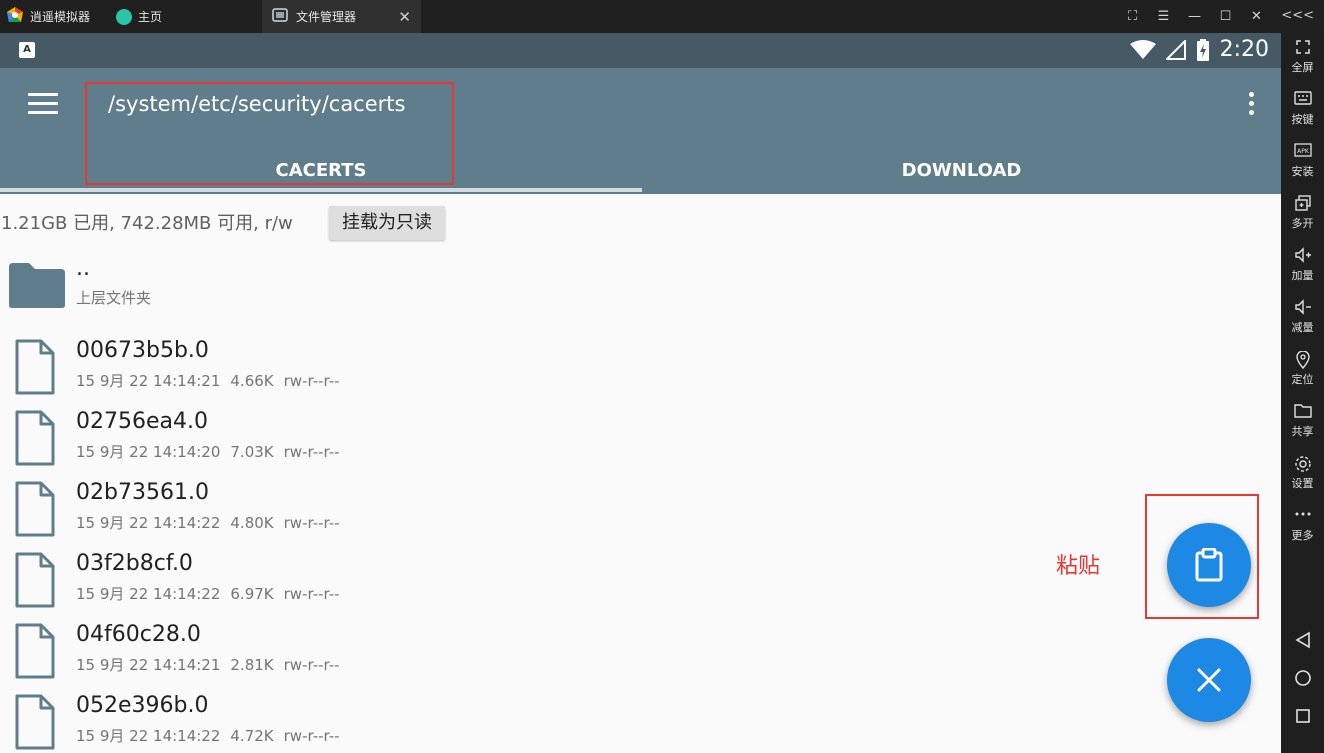 The width and height of the screenshot is (1324, 753). What do you see at coordinates (252, 523) in the screenshot?
I see `file-size: 4.80K` at bounding box center [252, 523].